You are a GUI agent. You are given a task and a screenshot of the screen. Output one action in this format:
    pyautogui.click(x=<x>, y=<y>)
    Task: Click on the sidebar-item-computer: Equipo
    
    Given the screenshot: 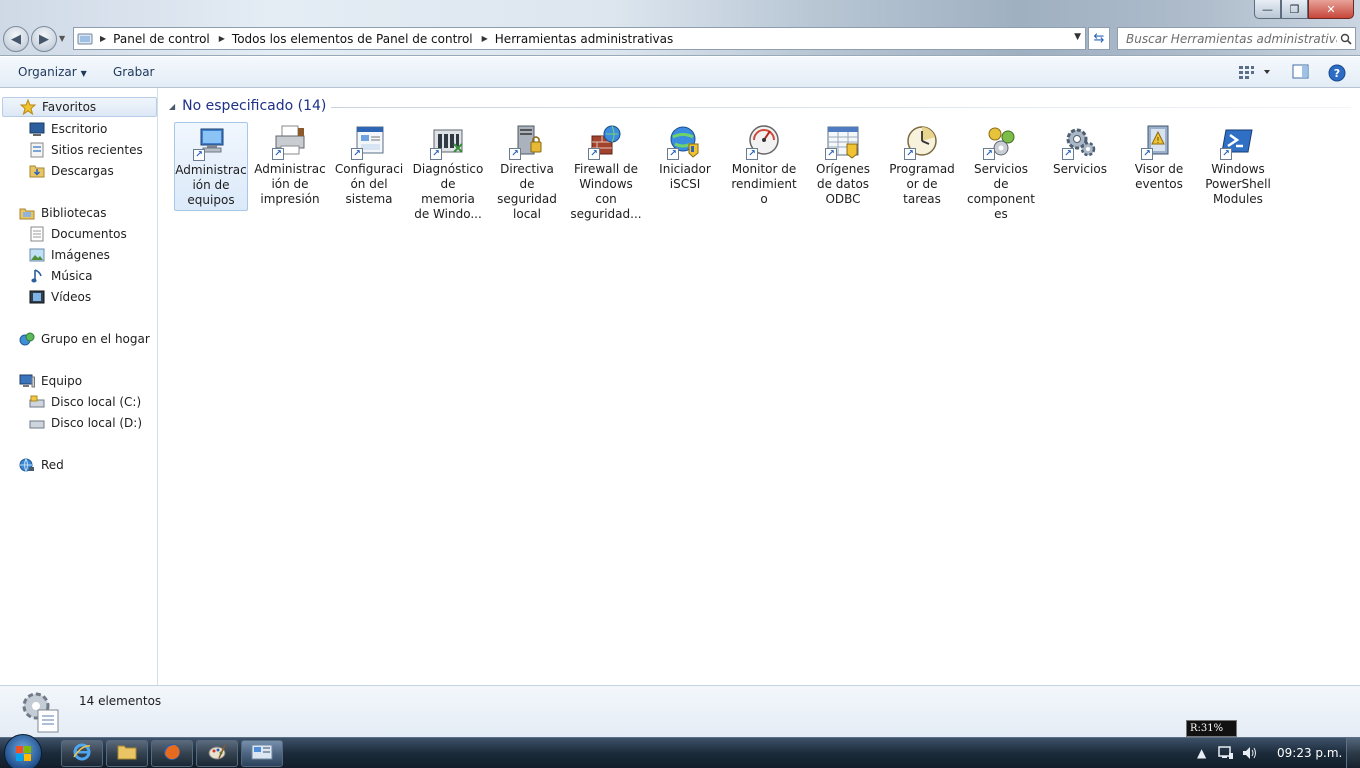 What is the action you would take?
    pyautogui.click(x=50, y=381)
    